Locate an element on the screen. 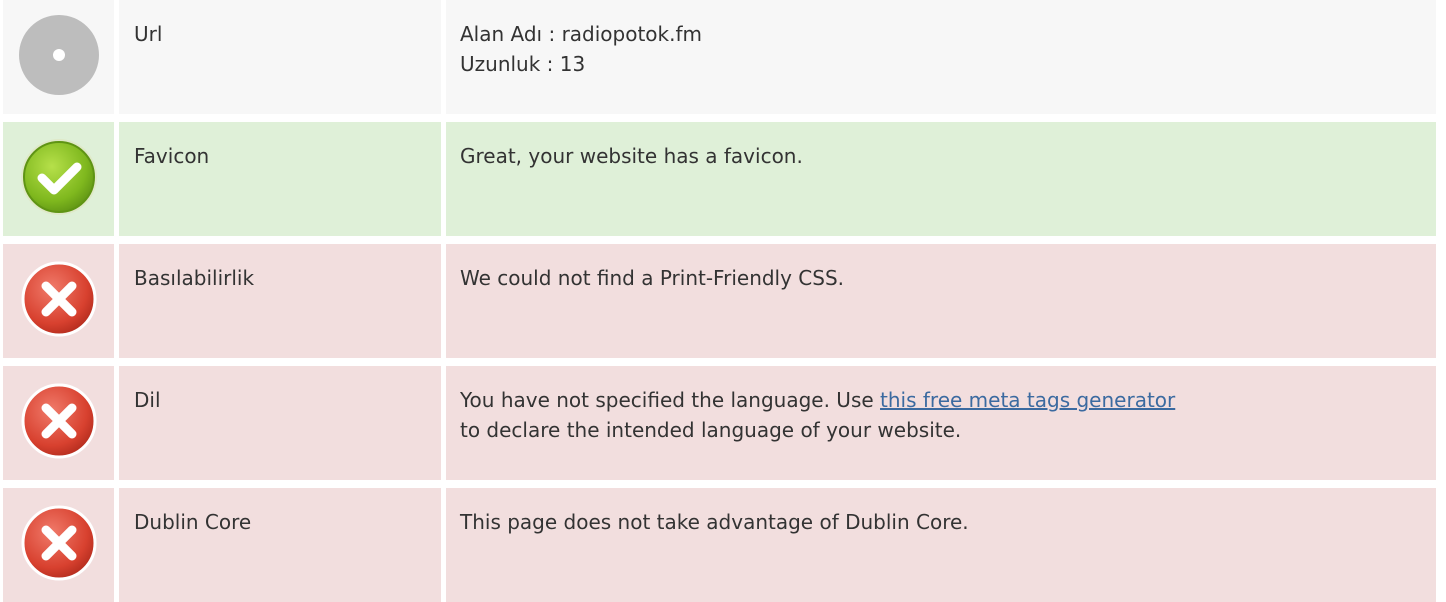 This screenshot has height=602, width=1446. value-cell: We could not find a Print-Friendly CSS. is located at coordinates (941, 301).